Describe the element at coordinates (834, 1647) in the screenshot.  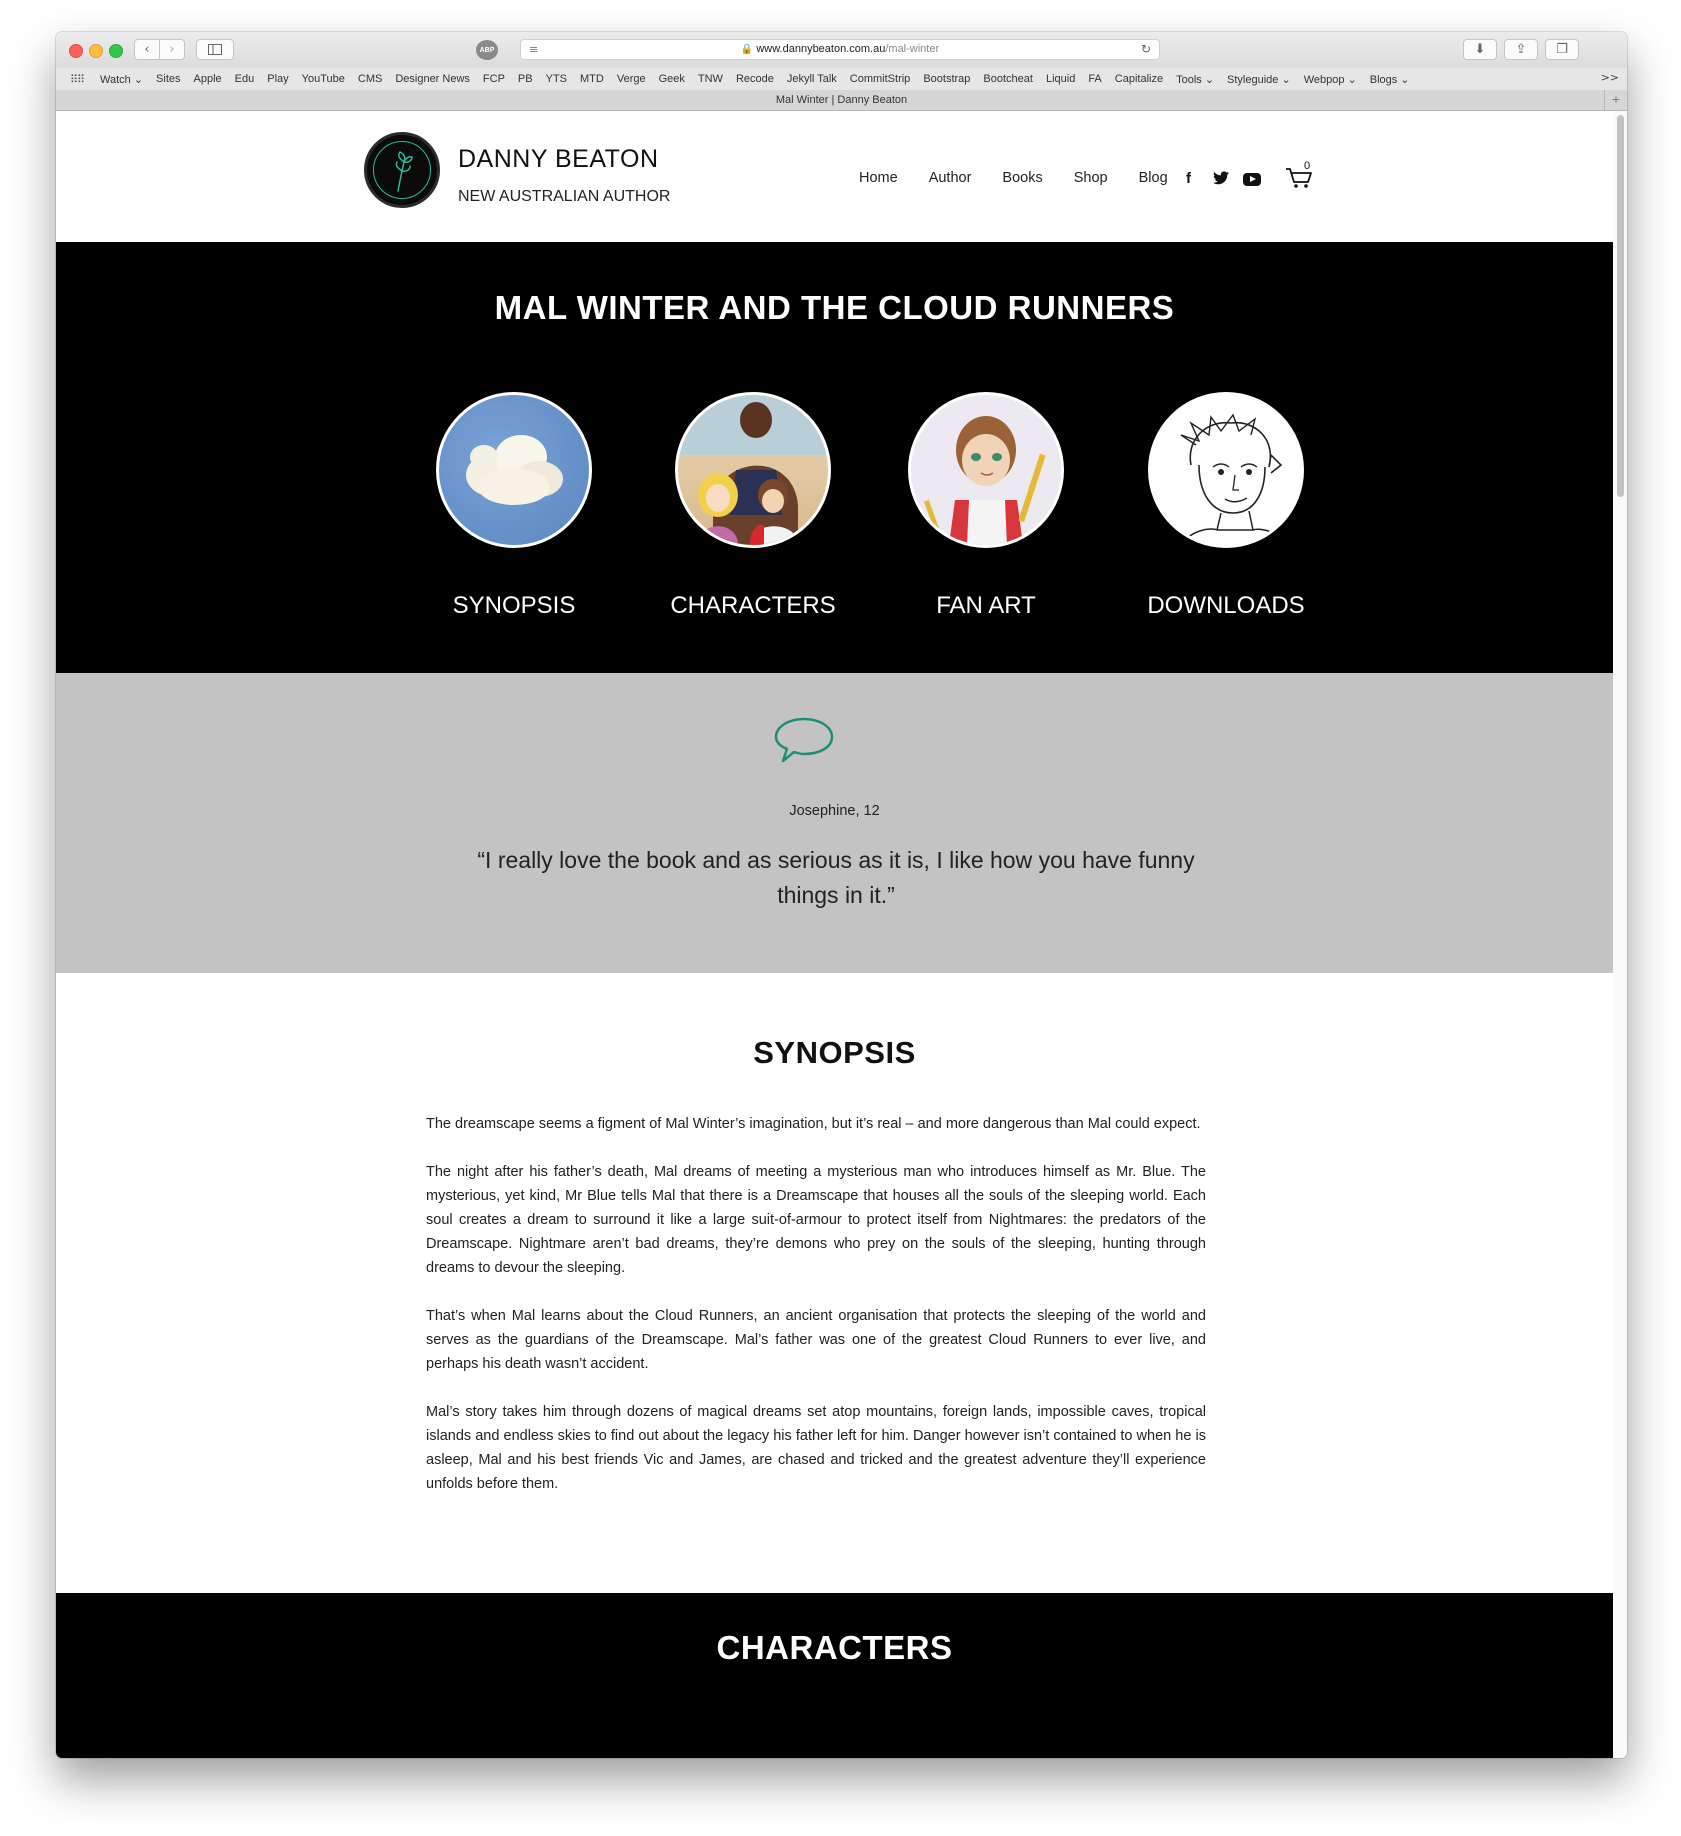
I see `characters-heading: CHARACTERS` at that location.